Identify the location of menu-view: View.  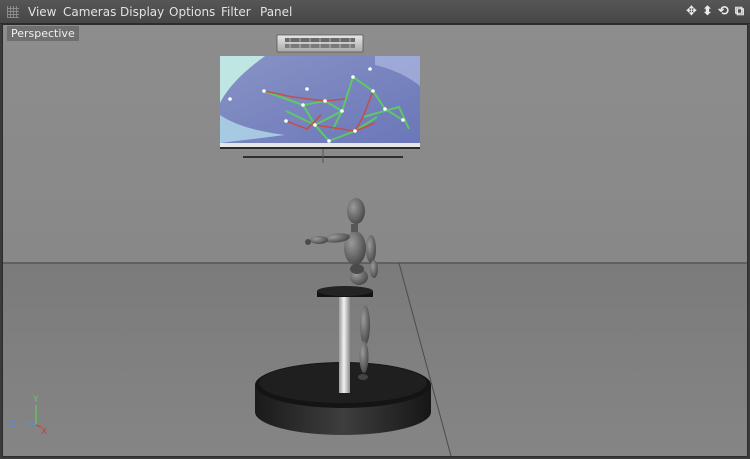
(42, 12).